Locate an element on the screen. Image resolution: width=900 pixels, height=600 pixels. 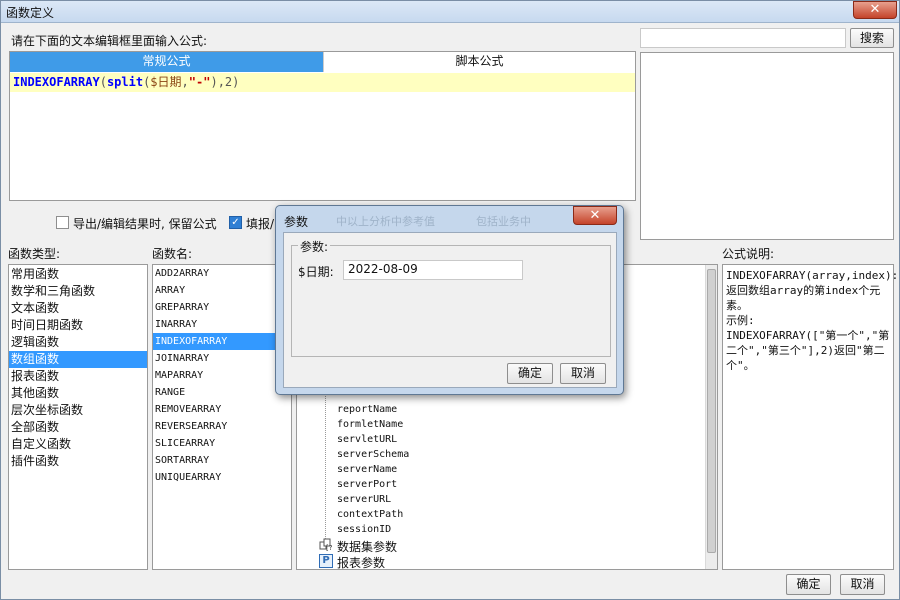
function-name-item: SORTARRAY is located at coordinates (222, 460).